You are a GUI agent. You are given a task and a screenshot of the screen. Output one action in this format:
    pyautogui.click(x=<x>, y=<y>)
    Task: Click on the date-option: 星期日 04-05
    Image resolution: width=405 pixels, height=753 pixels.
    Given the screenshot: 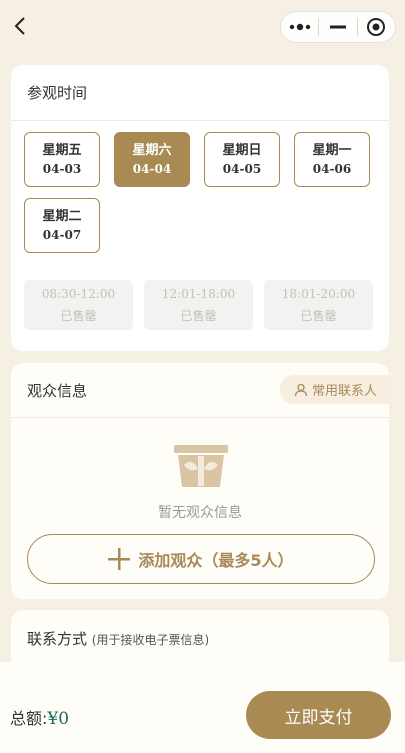 What is the action you would take?
    pyautogui.click(x=242, y=159)
    